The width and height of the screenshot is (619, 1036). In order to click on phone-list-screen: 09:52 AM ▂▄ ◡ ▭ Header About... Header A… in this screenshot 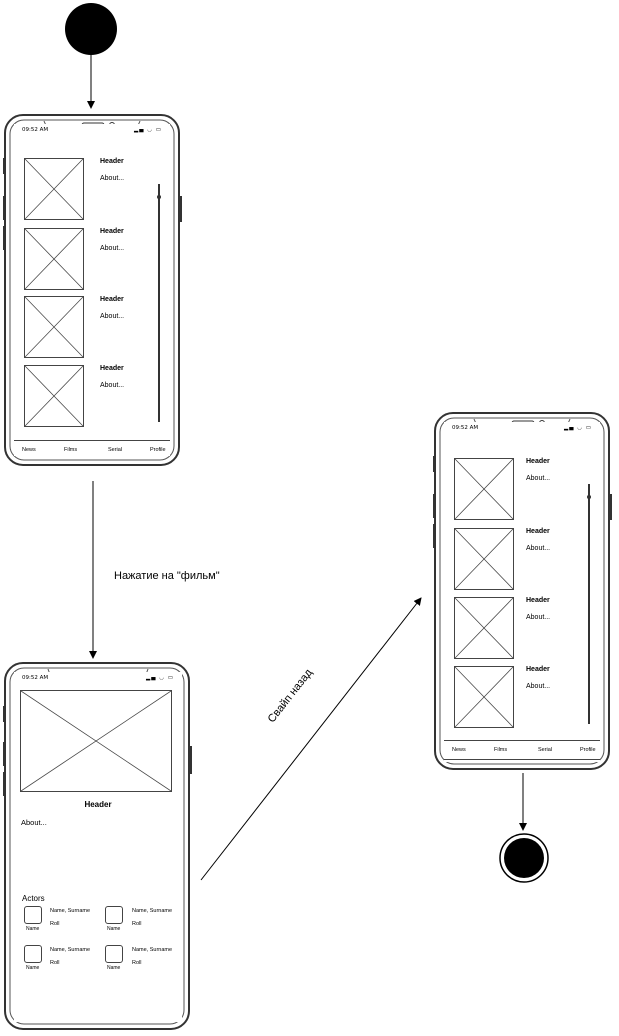, I will do `click(92, 290)`.